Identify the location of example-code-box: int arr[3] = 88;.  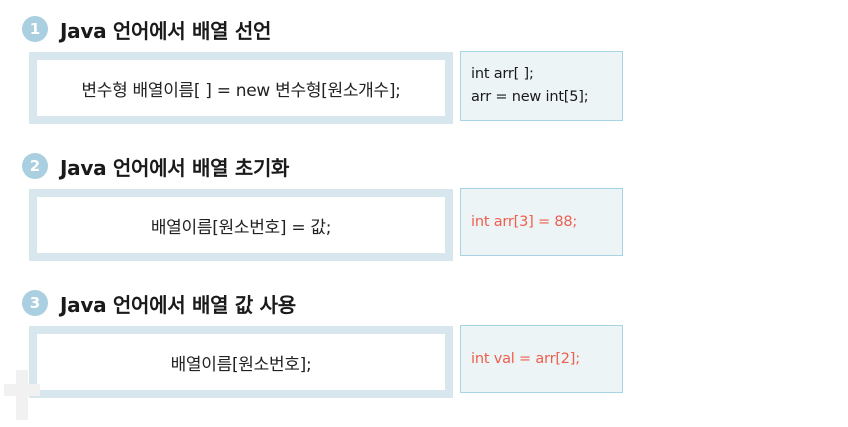
(541, 222).